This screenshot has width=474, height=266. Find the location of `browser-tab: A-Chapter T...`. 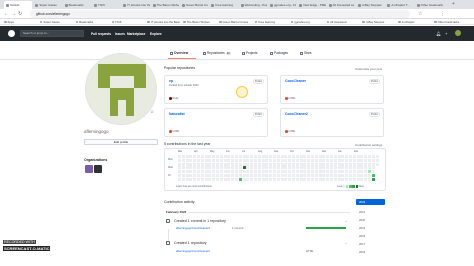

browser-tab: A-Chapter T... is located at coordinates (399, 5).